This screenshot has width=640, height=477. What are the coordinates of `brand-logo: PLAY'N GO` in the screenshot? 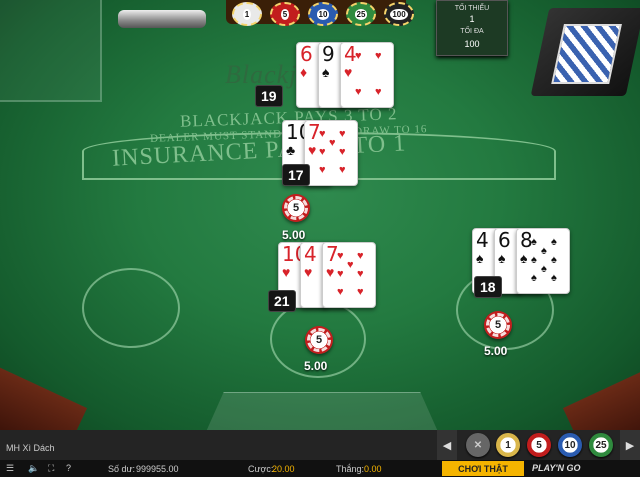 It's located at (556, 468).